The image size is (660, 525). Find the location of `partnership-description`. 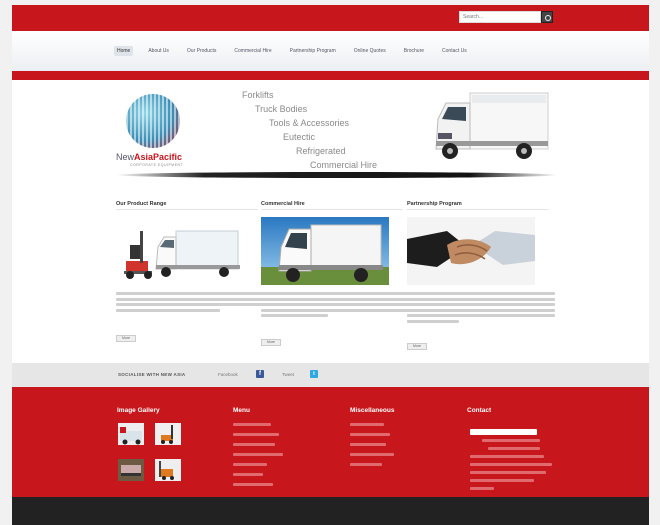

partnership-description is located at coordinates (481, 308).